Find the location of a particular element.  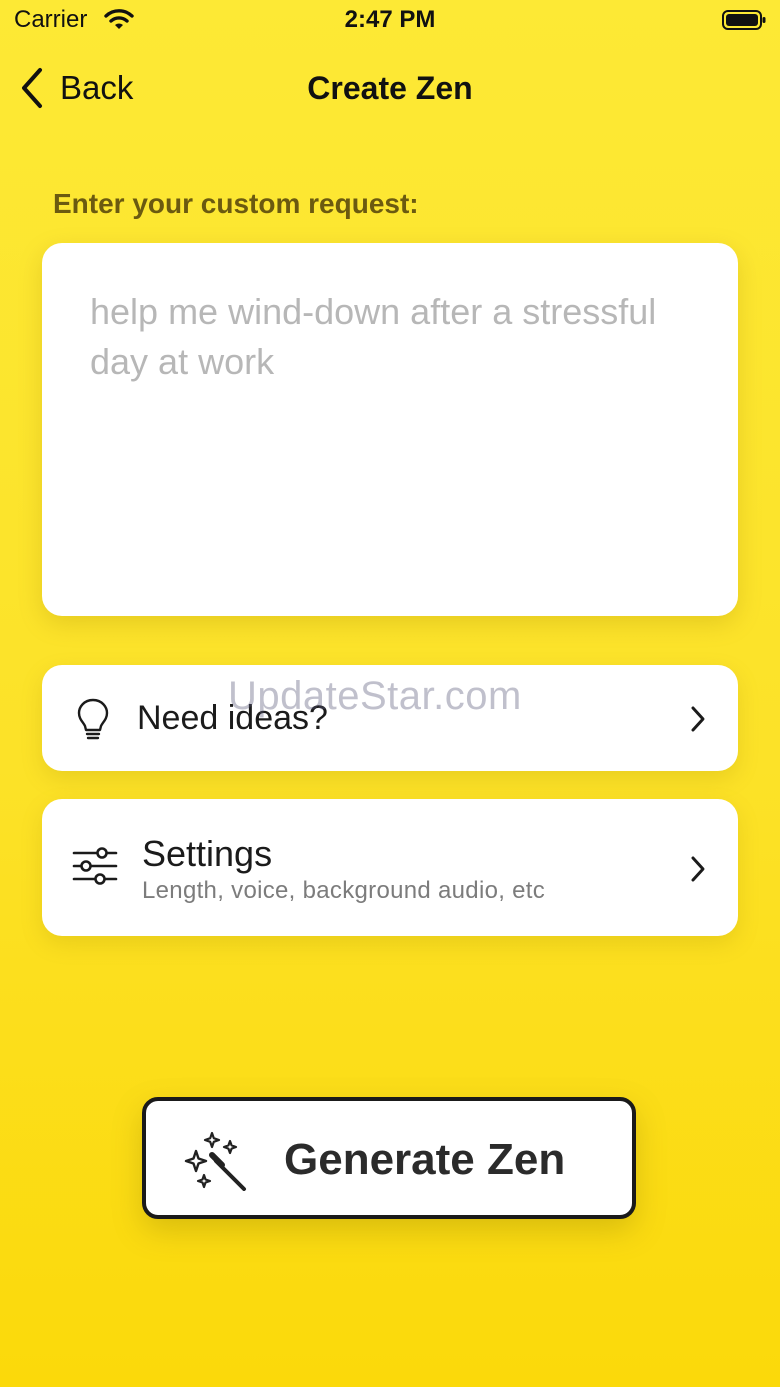

status-bar: Carrier 2:47 PM is located at coordinates (390, 22).